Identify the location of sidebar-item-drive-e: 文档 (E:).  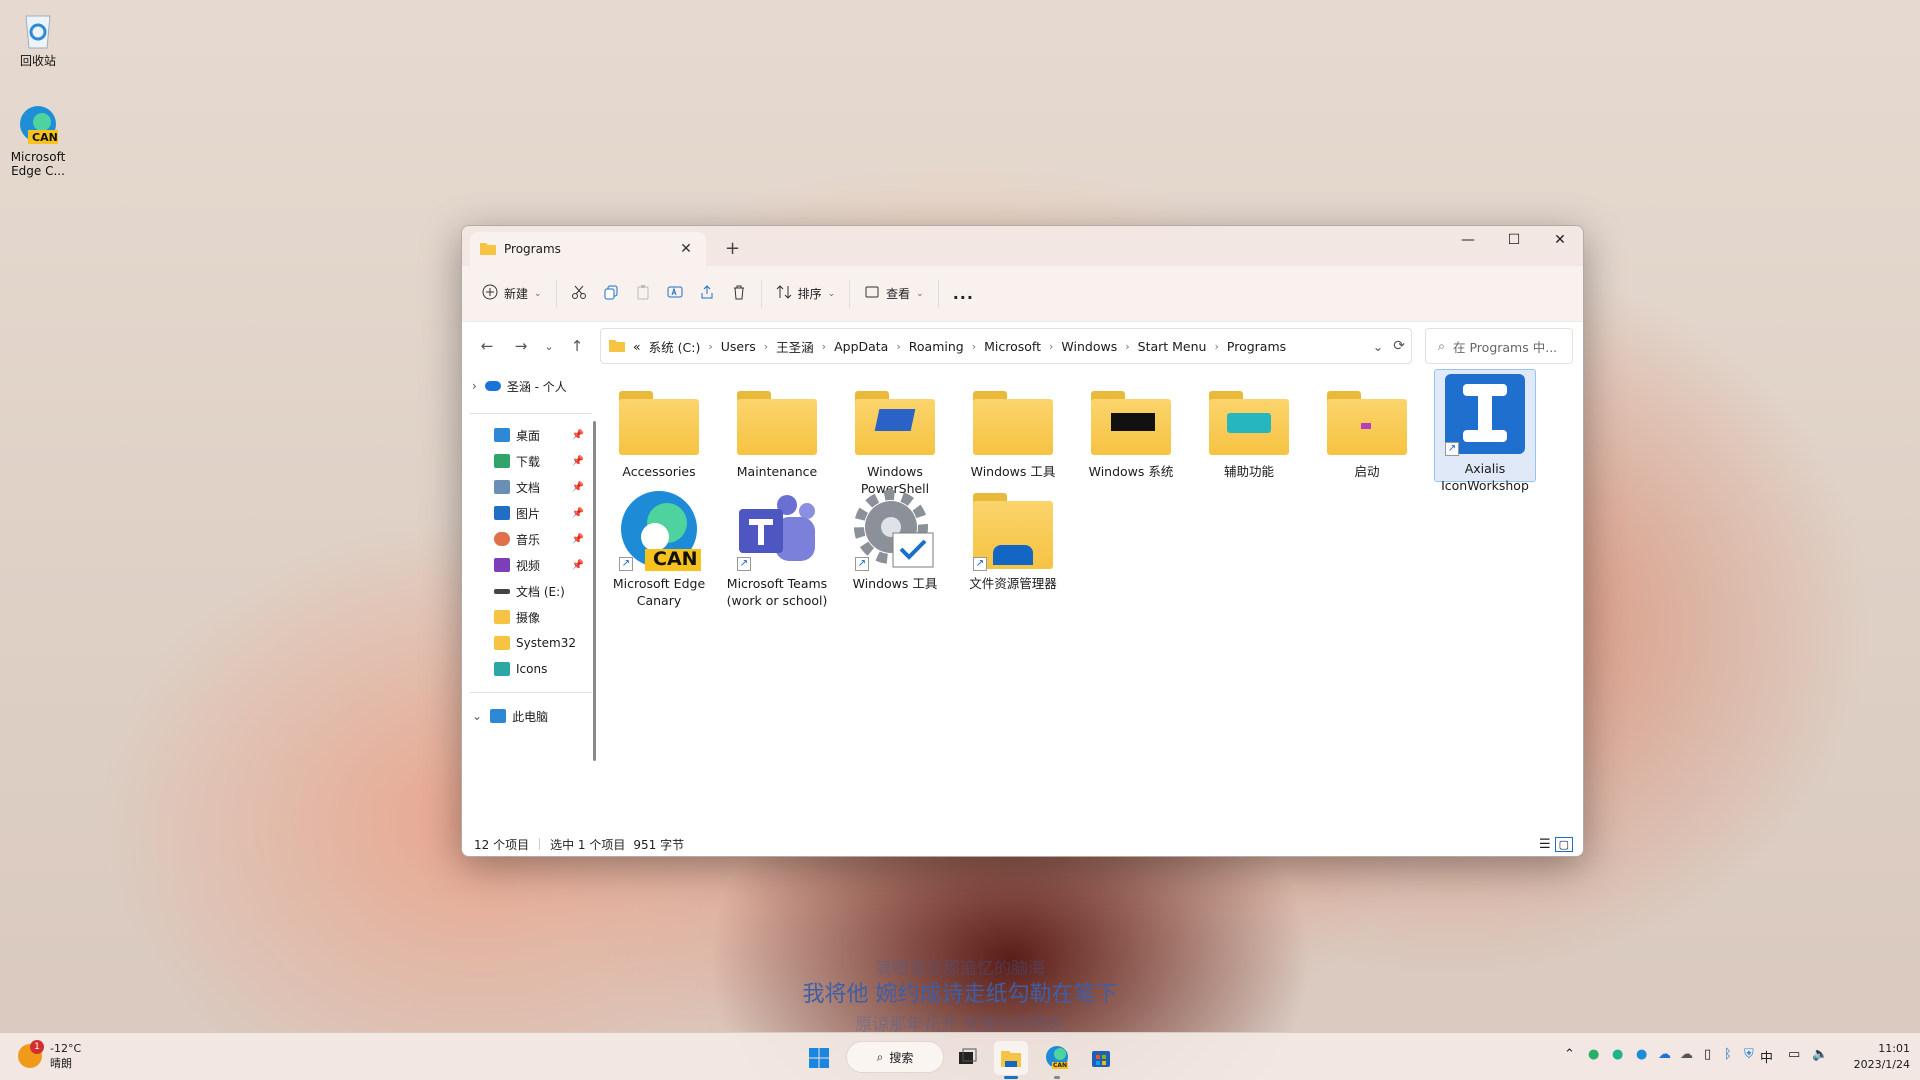
(531, 591).